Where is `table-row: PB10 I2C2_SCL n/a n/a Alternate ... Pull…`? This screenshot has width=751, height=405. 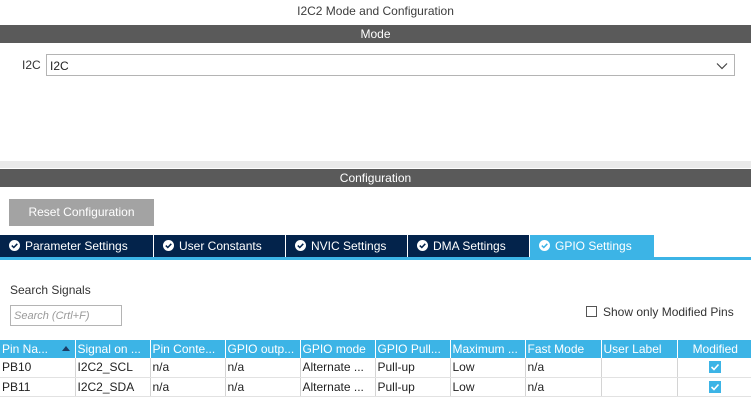 table-row: PB10 I2C2_SCL n/a n/a Alternate ... Pull… is located at coordinates (375, 368).